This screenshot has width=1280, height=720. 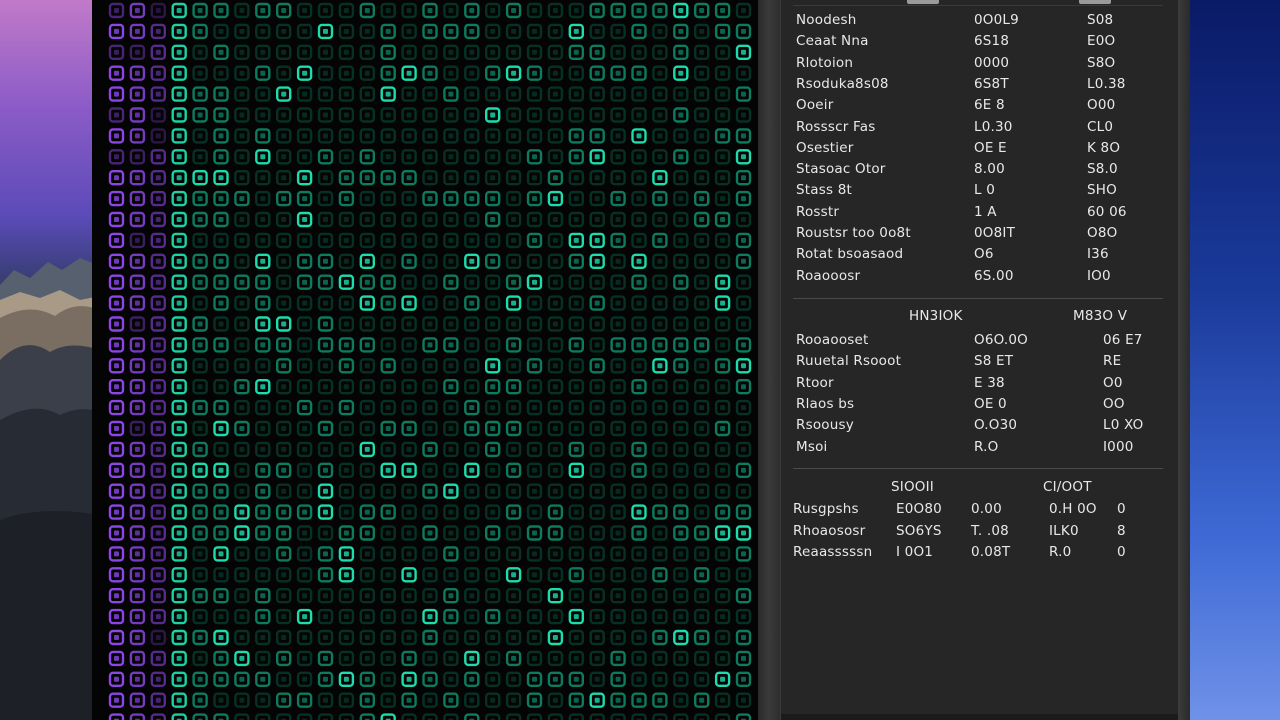 I want to click on stats-1-v1: 6S8T, so click(x=991, y=83).